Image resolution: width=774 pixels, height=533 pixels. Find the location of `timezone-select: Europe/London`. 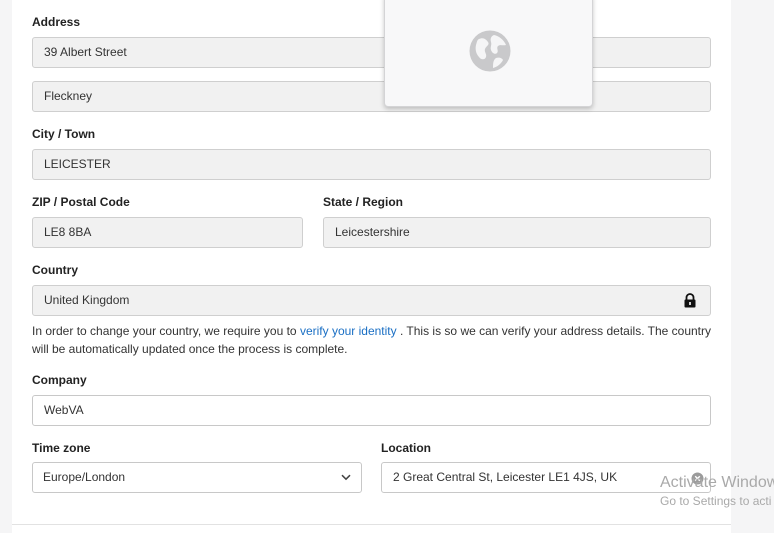

timezone-select: Europe/London is located at coordinates (197, 477).